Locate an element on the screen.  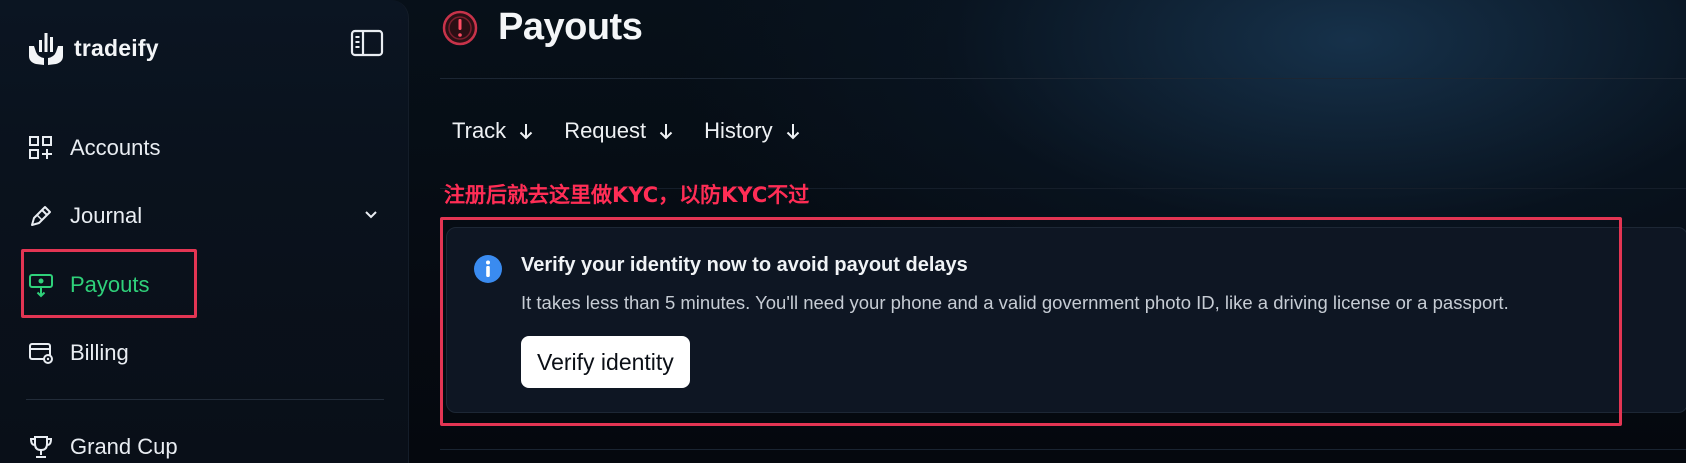
grid-plus-icon is located at coordinates (40, 147).